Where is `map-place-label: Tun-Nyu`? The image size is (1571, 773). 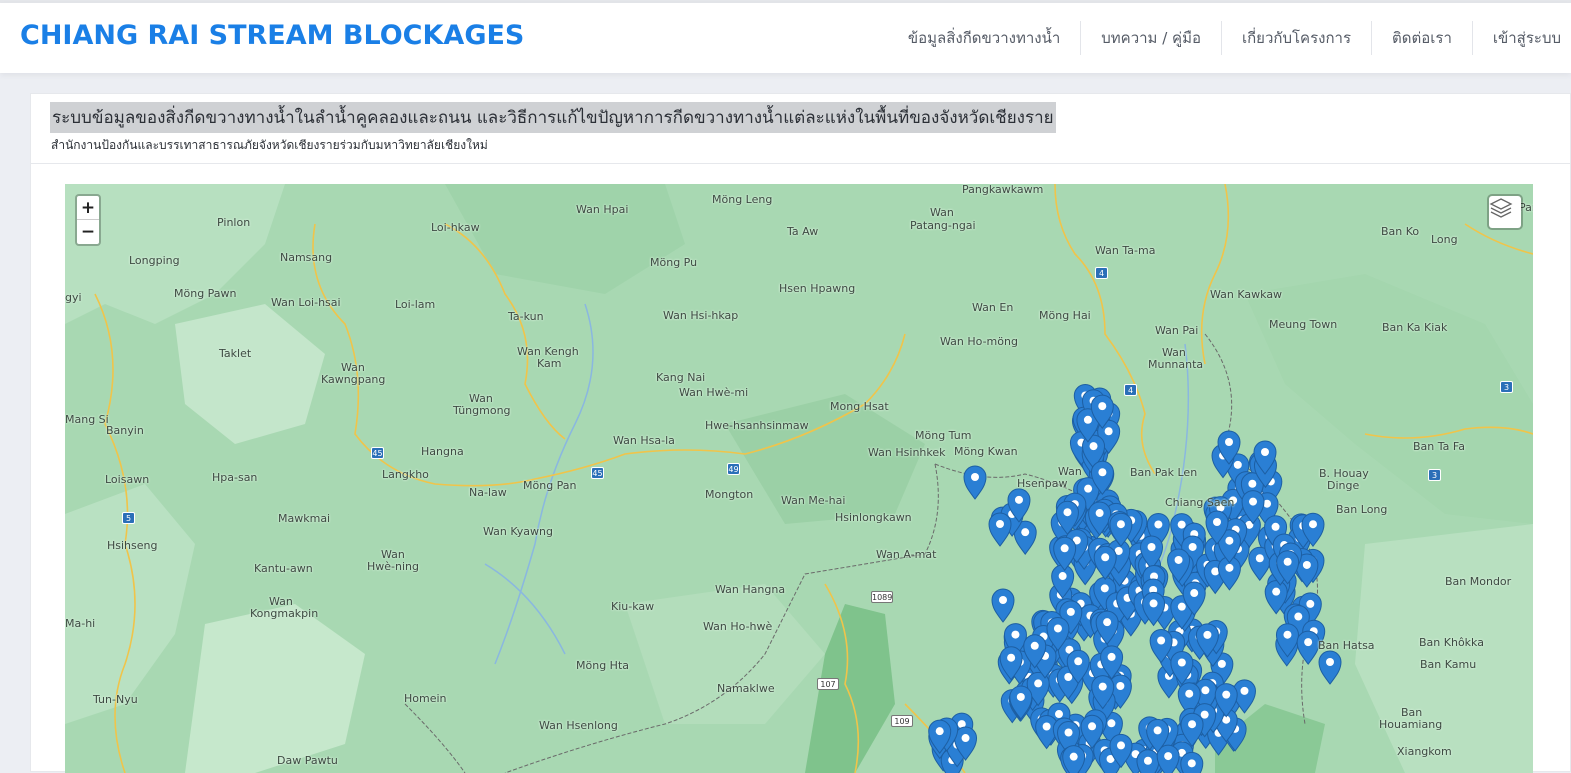 map-place-label: Tun-Nyu is located at coordinates (115, 699).